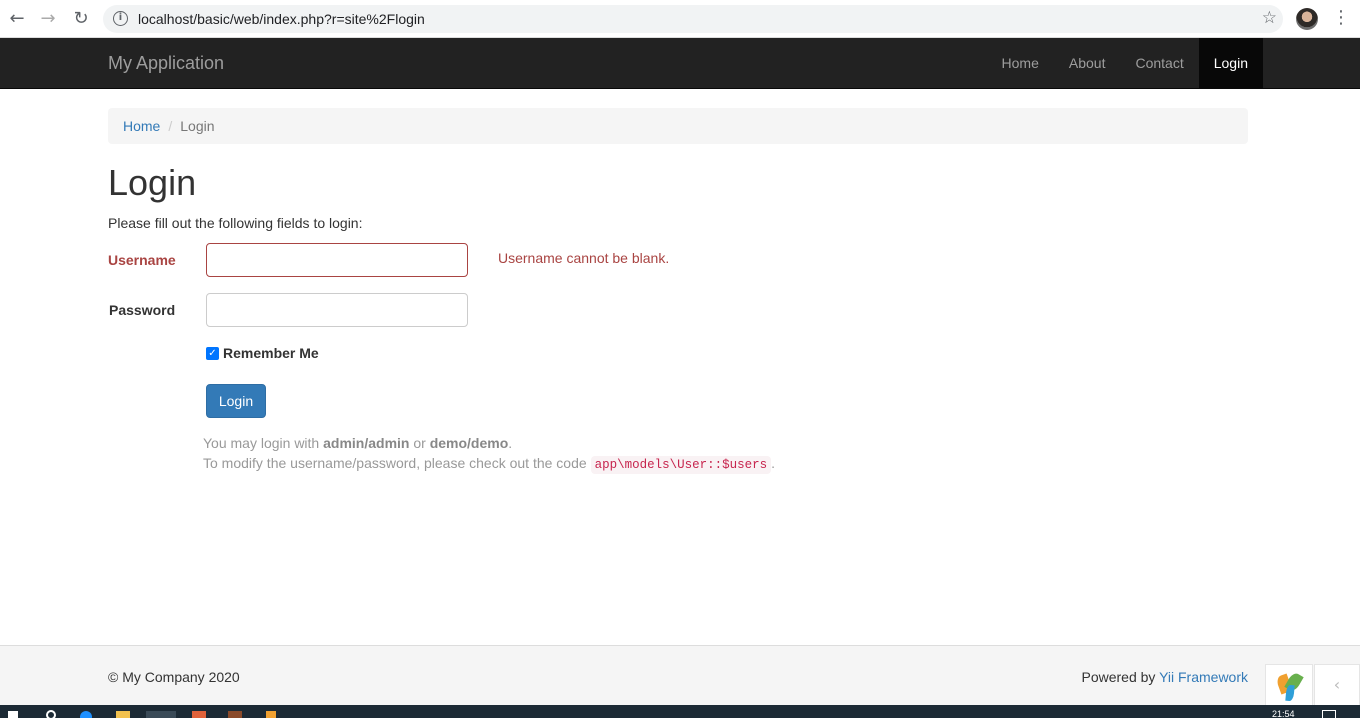  I want to click on username-error: Username cannot be blank., so click(584, 258).